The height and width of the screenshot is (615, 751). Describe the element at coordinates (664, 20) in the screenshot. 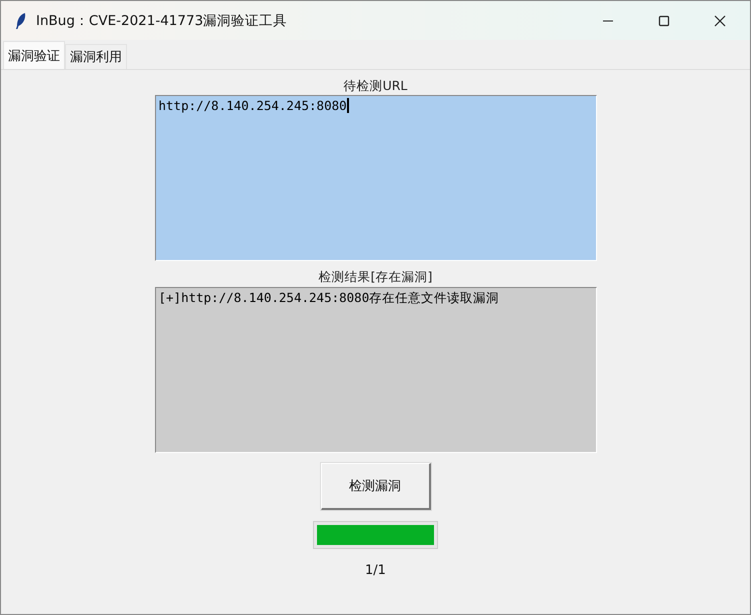

I see `maximize-icon` at that location.